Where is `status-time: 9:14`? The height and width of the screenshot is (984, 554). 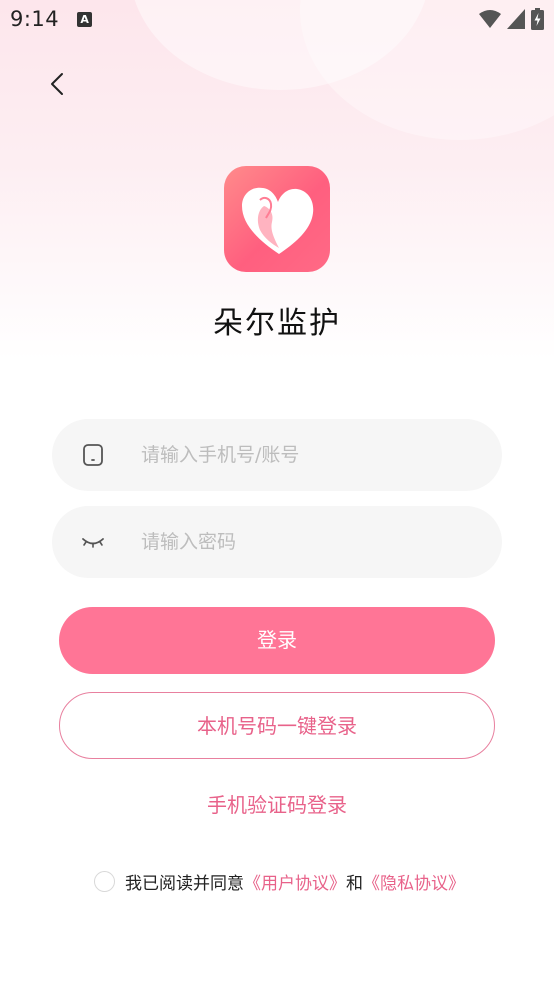 status-time: 9:14 is located at coordinates (35, 19).